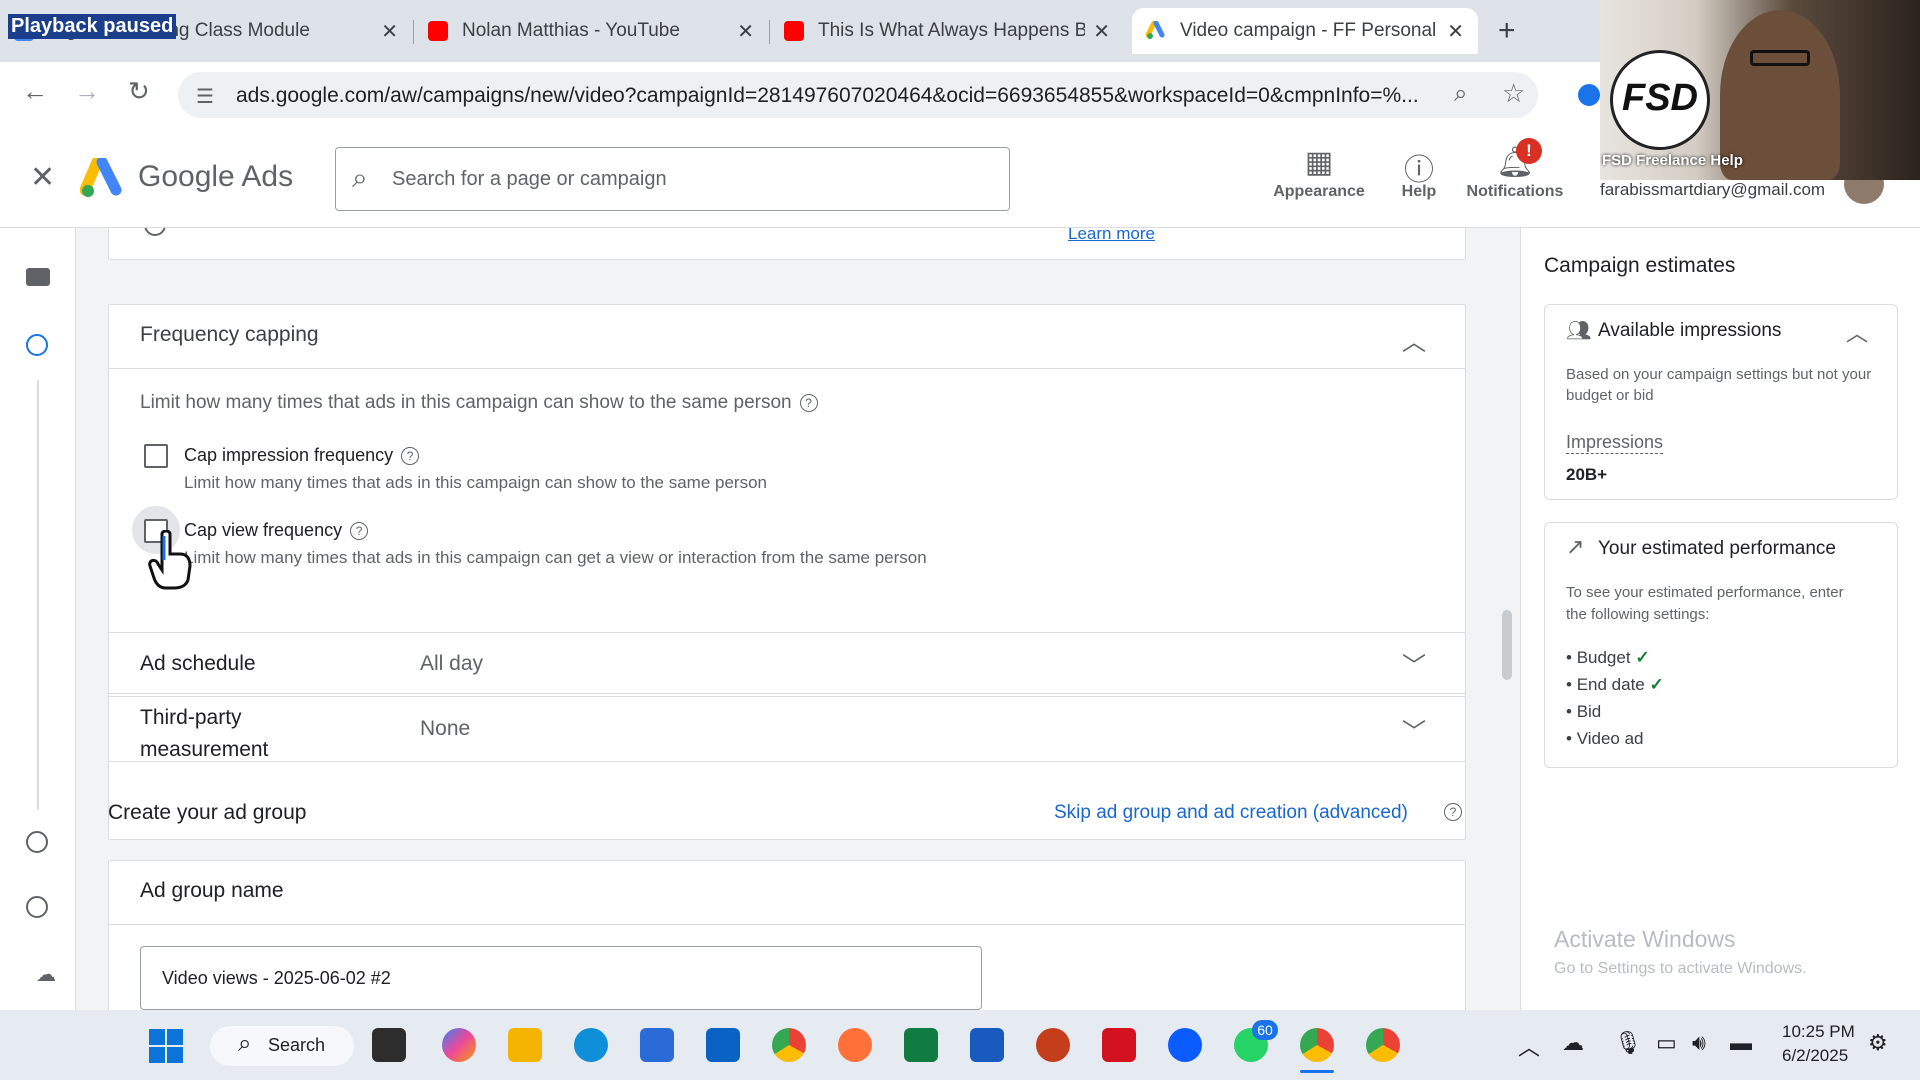 The image size is (1920, 1080). What do you see at coordinates (205, 96) in the screenshot?
I see `site-settings-icon: ☰` at bounding box center [205, 96].